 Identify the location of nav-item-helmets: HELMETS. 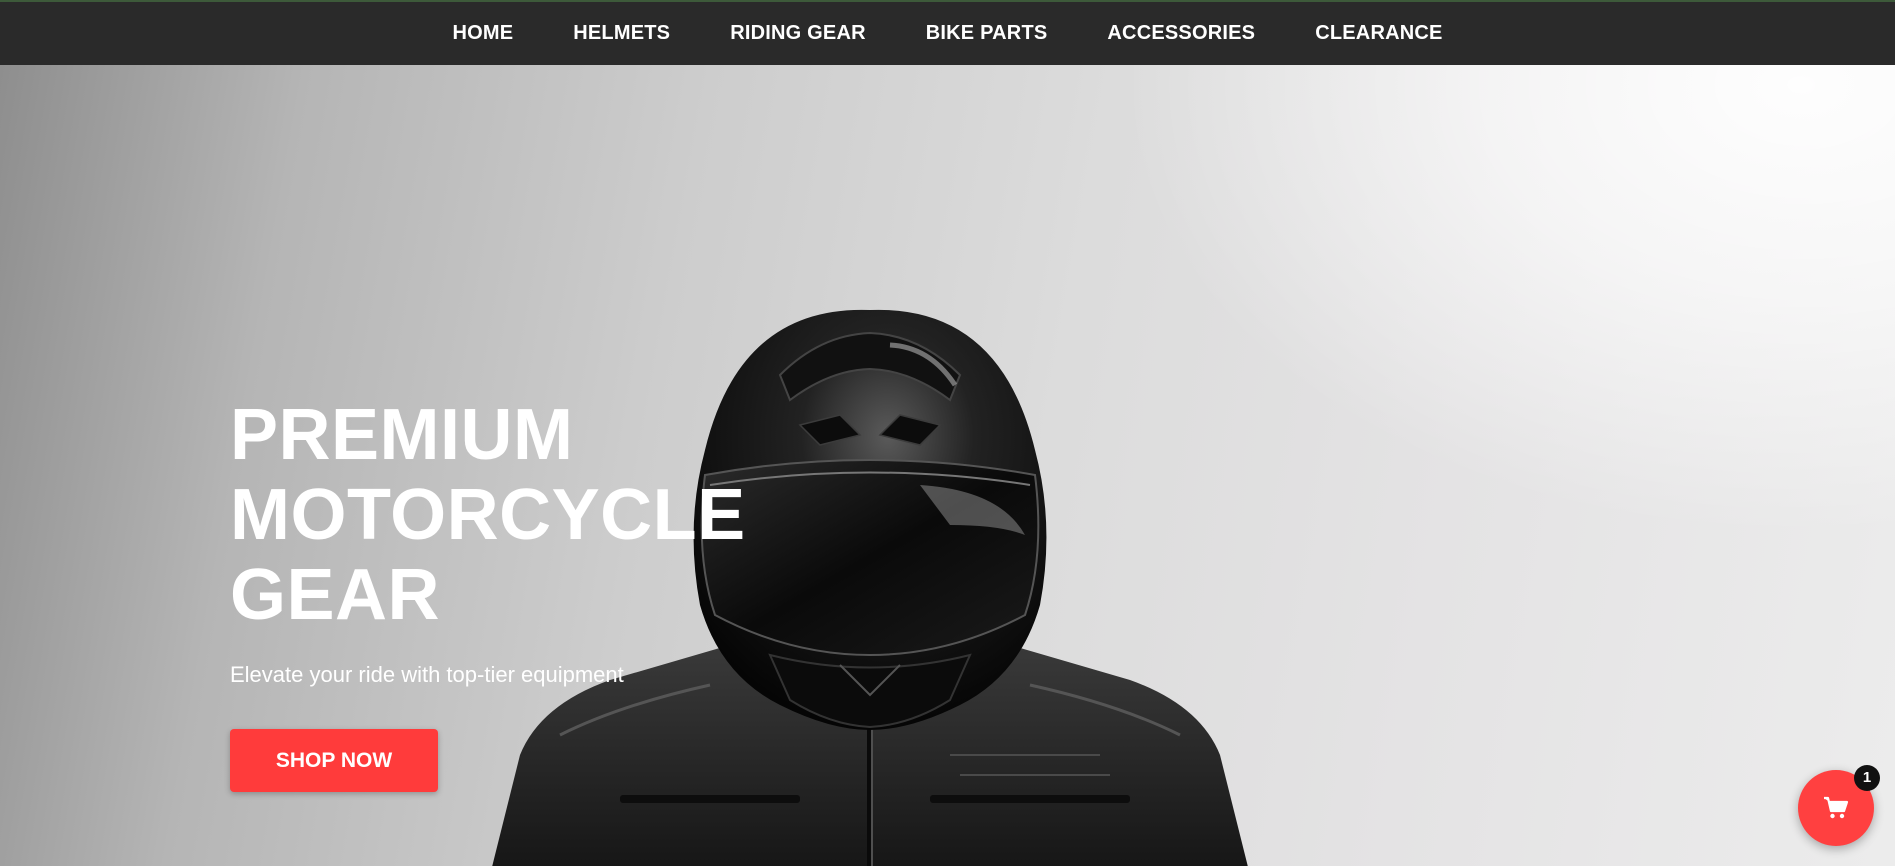
(621, 33).